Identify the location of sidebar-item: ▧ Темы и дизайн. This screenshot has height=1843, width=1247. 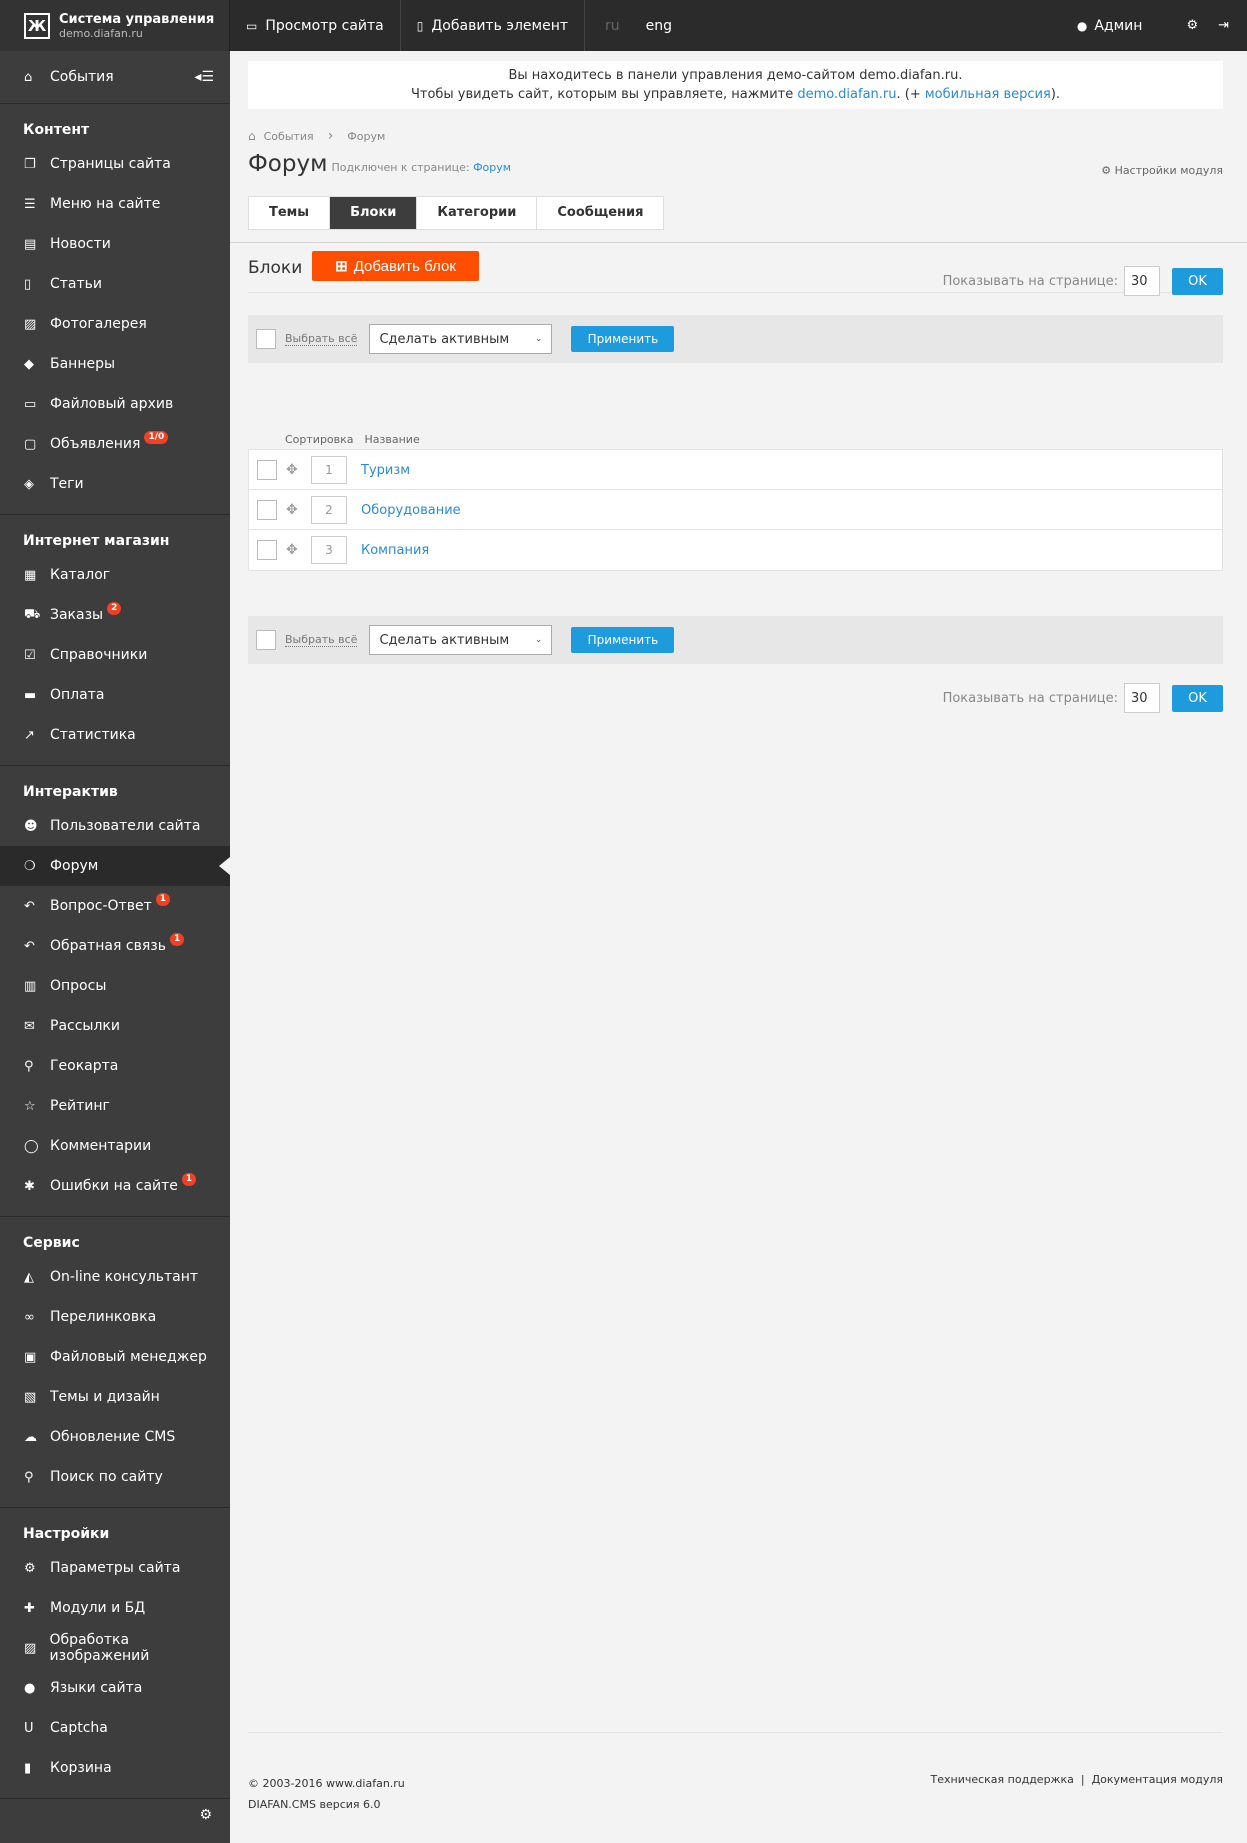
(115, 1397).